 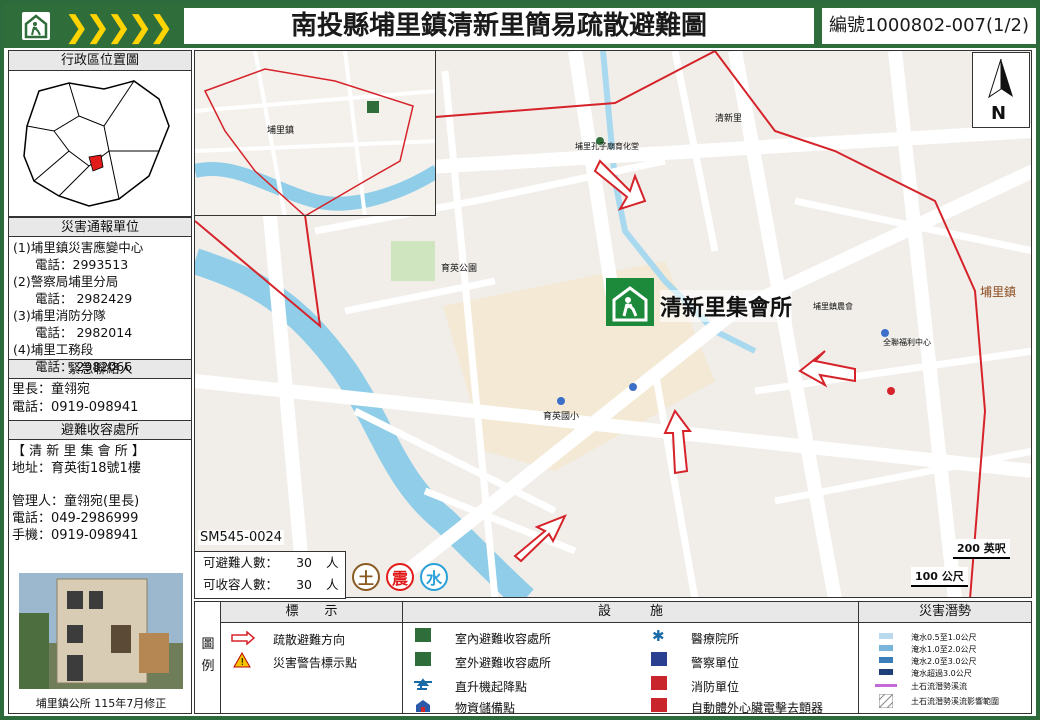 What do you see at coordinates (243, 638) in the screenshot?
I see `evac-direction-icon` at bounding box center [243, 638].